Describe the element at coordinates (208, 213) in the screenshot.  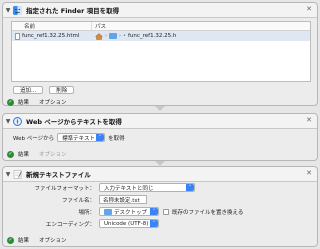
I see `replace-existing-label: 既存のファイルを置き換える` at that location.